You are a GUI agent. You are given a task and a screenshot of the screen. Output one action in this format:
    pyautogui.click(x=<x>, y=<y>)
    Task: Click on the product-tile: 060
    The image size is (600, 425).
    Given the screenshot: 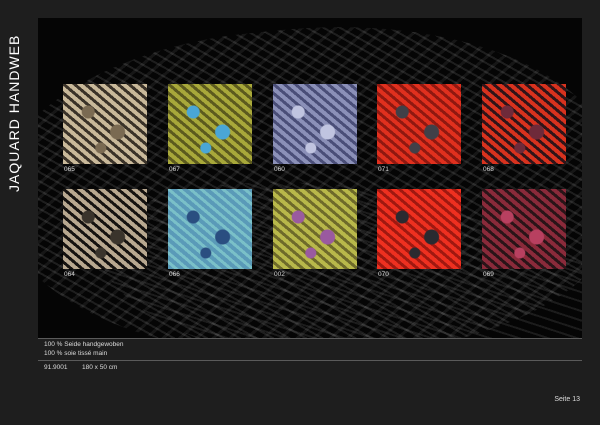 What is the action you would take?
    pyautogui.click(x=315, y=128)
    